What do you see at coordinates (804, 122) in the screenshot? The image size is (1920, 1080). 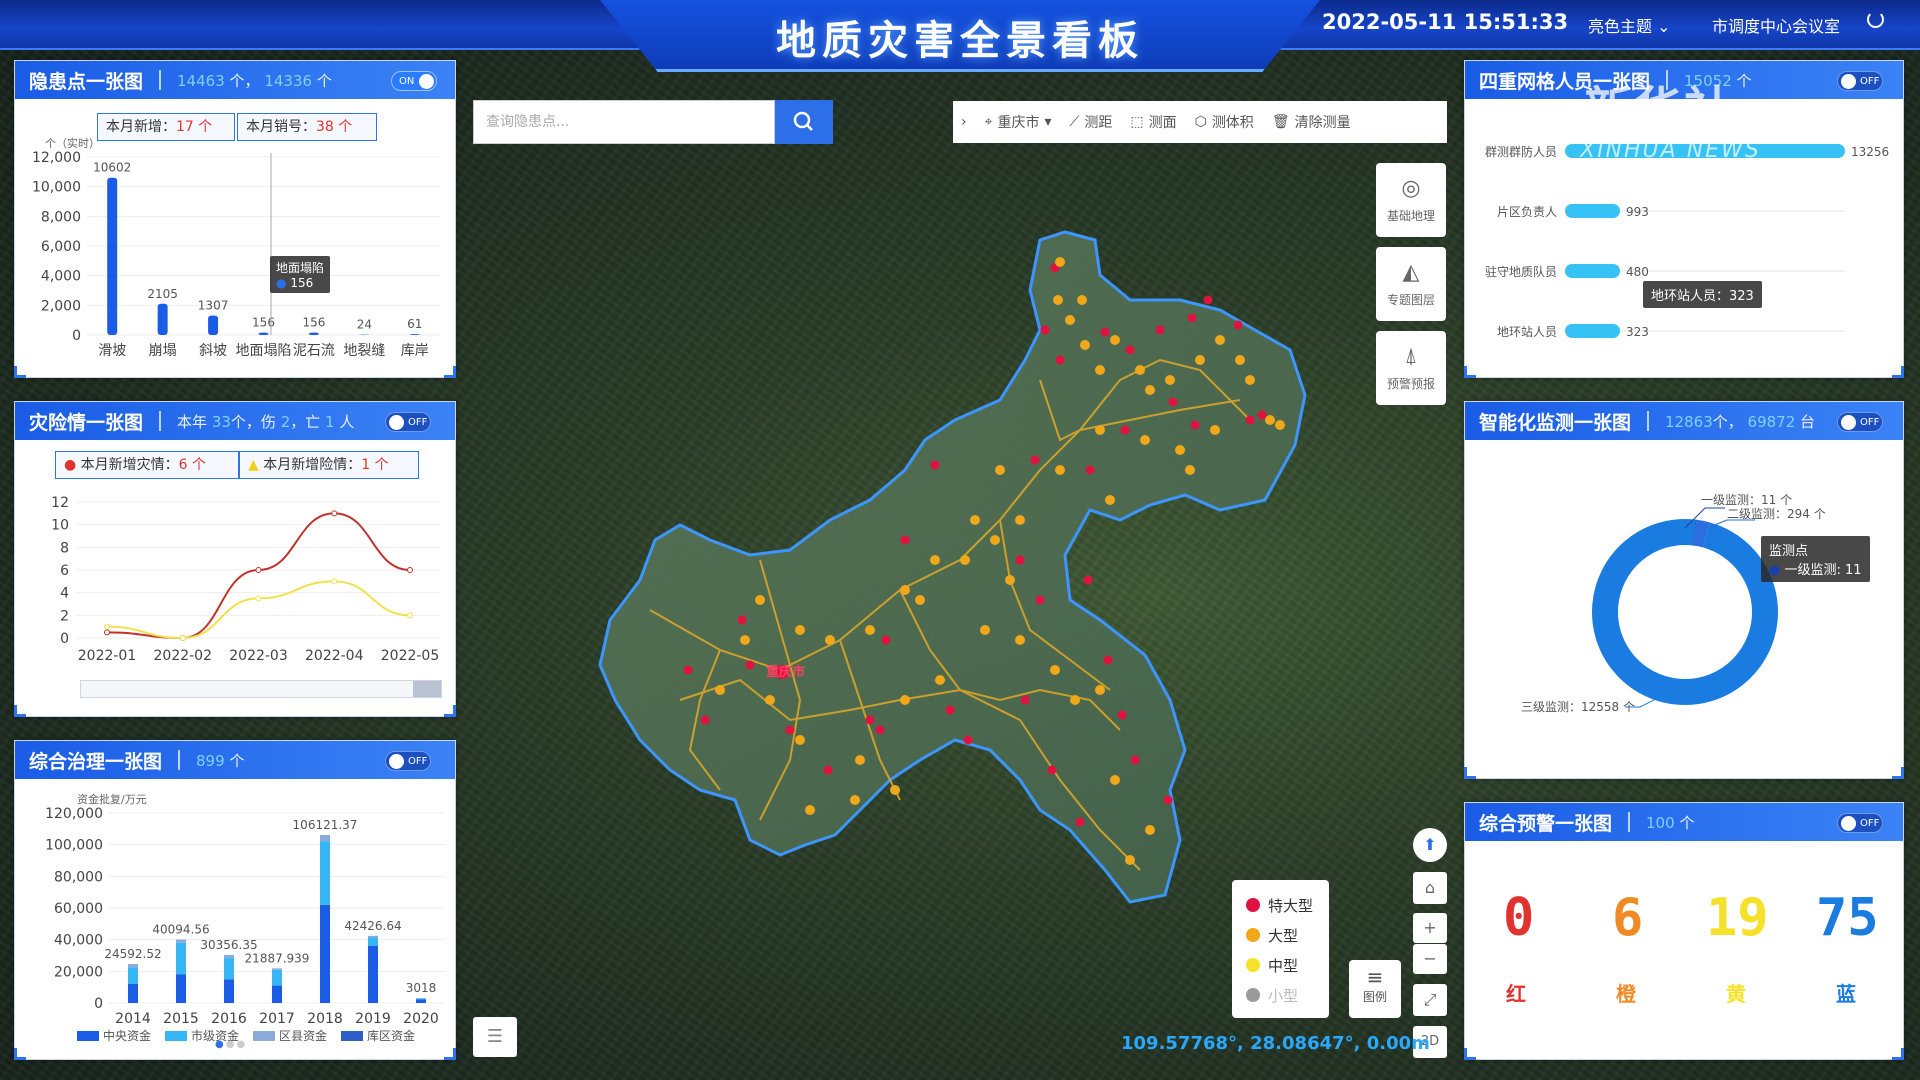 I see `search-button` at bounding box center [804, 122].